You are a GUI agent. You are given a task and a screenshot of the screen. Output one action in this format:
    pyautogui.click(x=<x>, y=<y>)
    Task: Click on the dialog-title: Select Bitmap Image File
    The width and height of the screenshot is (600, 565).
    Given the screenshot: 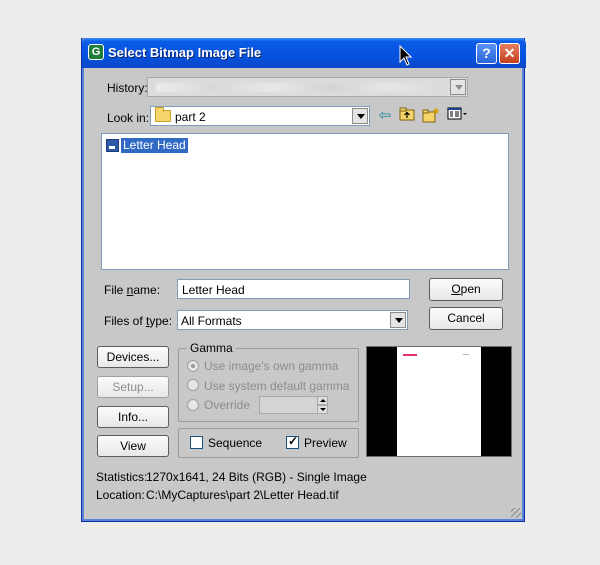 What is the action you would take?
    pyautogui.click(x=185, y=52)
    